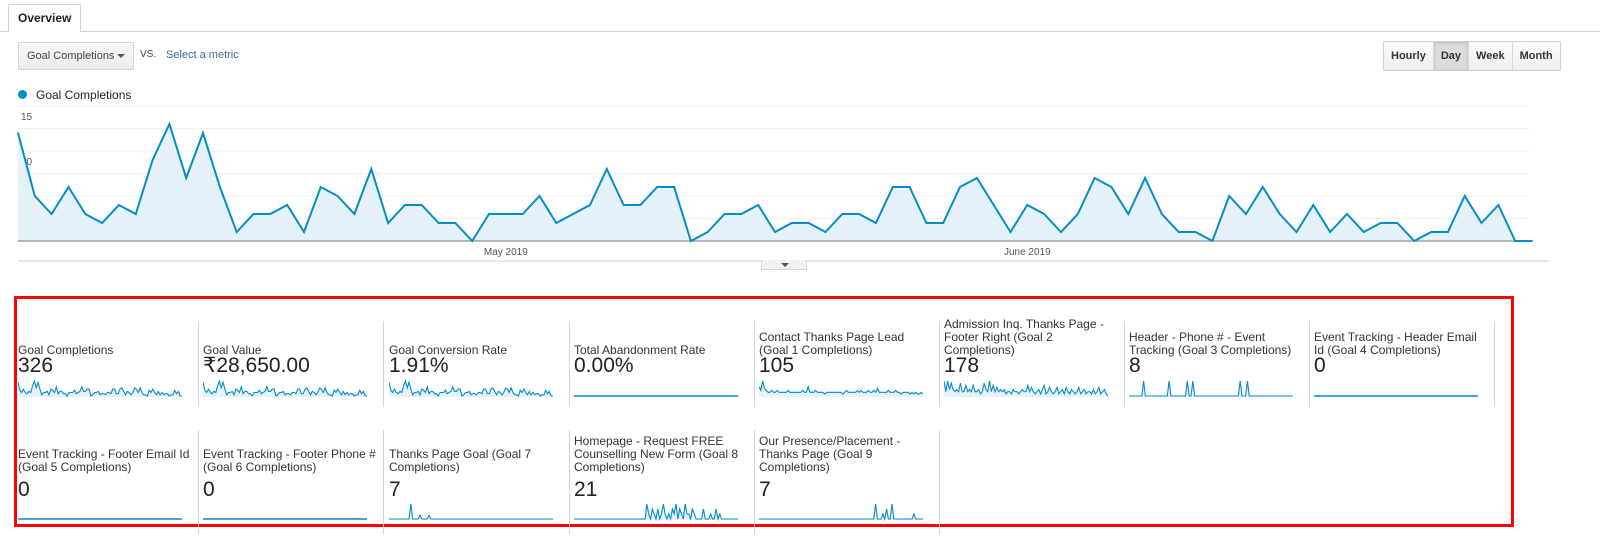 This screenshot has width=1600, height=546. What do you see at coordinates (1491, 56) in the screenshot?
I see `period-week-button: Week` at bounding box center [1491, 56].